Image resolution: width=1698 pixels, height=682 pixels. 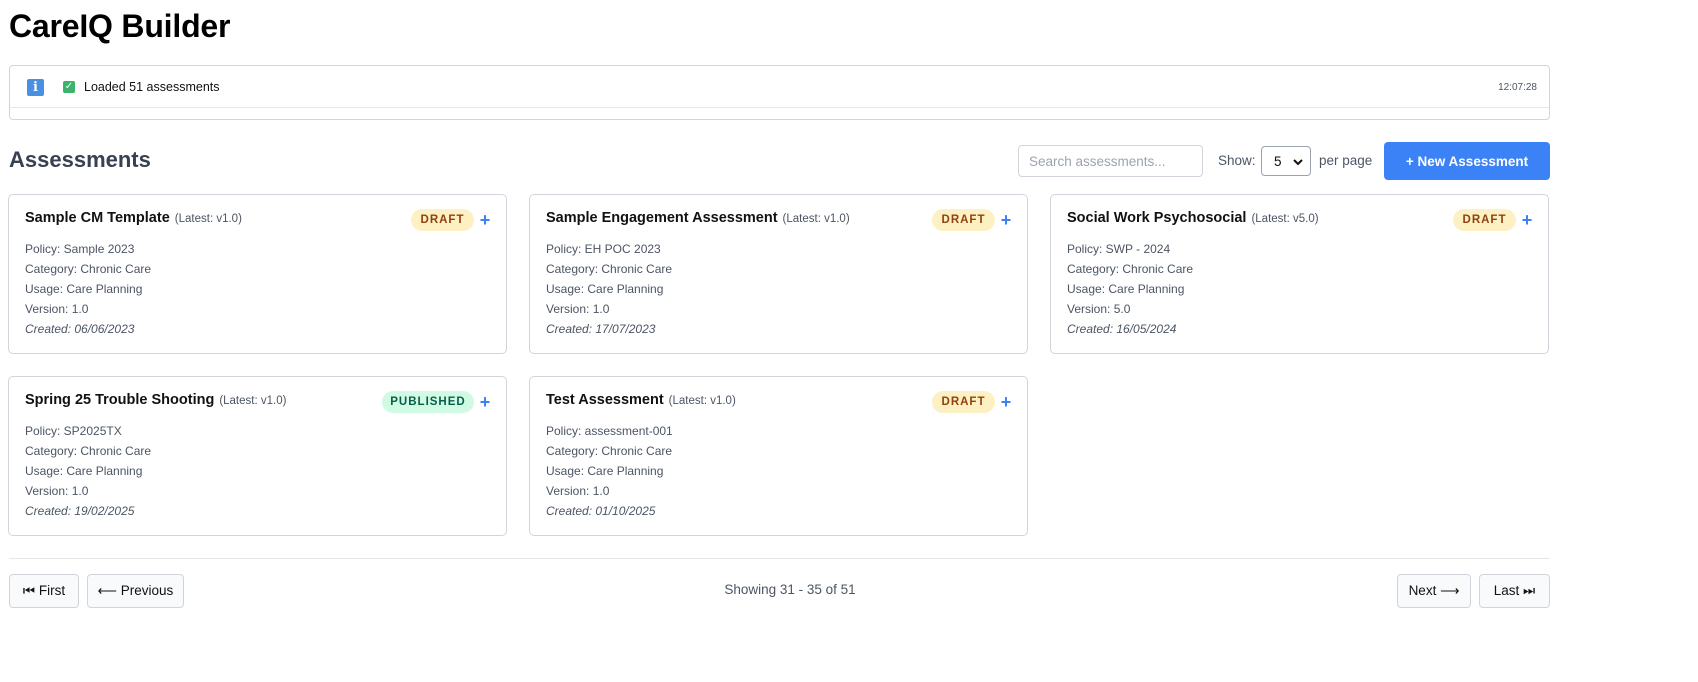 I want to click on section-title: Assessments, so click(x=80, y=159).